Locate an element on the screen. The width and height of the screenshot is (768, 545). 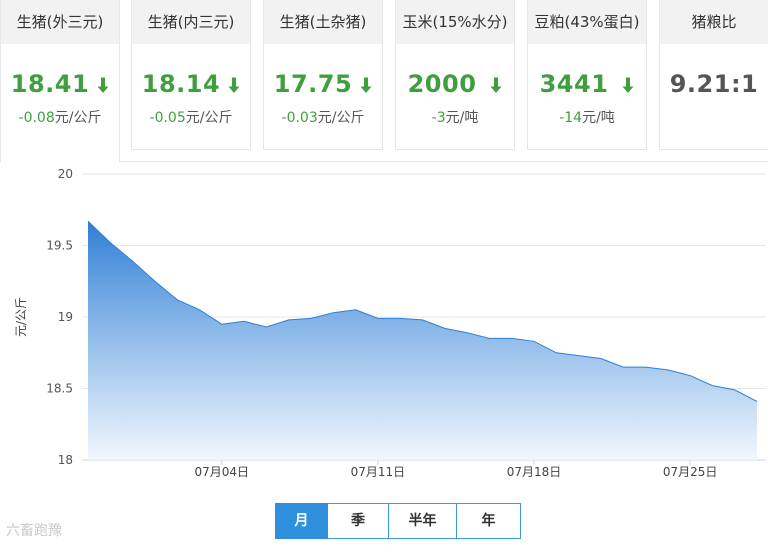
price-value: 17.75 is located at coordinates (323, 85).